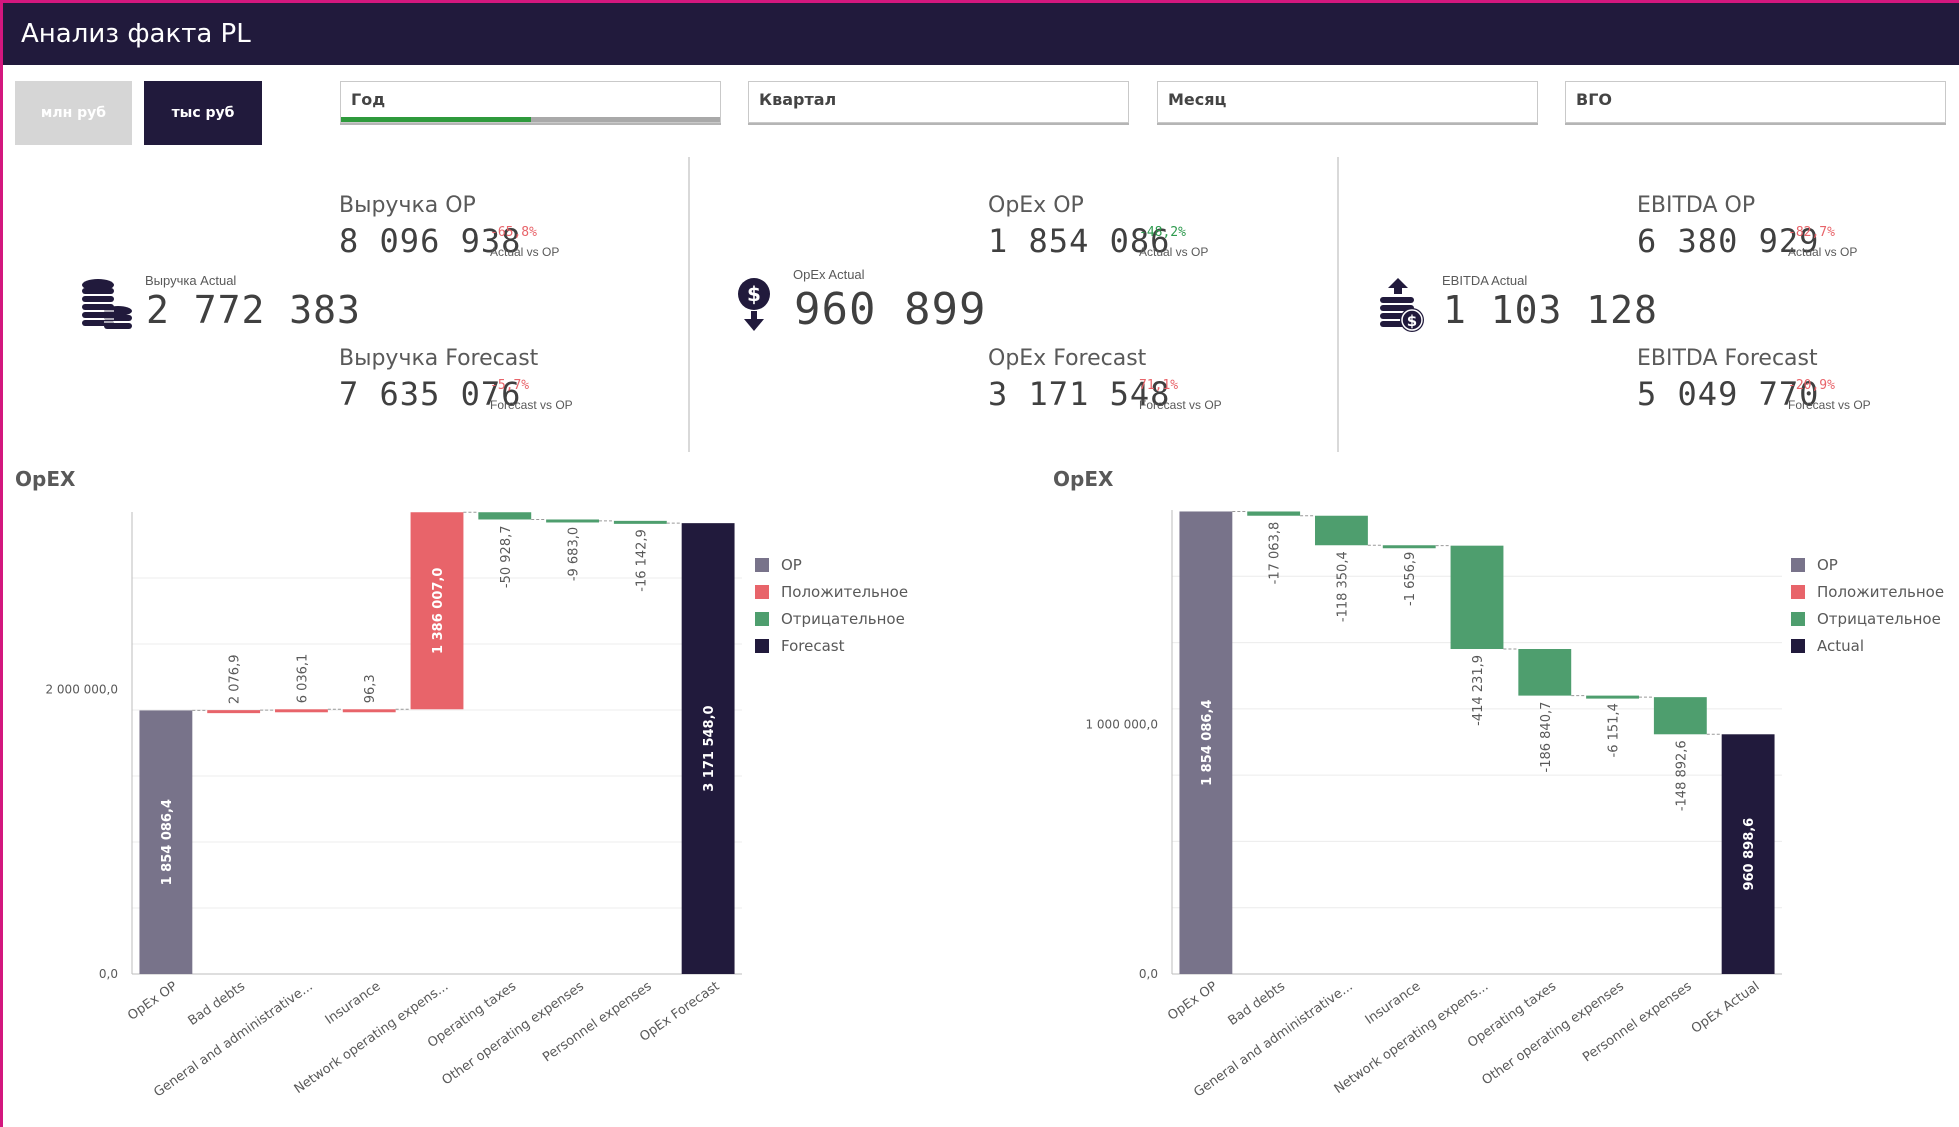 This screenshot has width=1959, height=1127. What do you see at coordinates (1148, 974) in the screenshot?
I see `y-tick-label: 0,0` at bounding box center [1148, 974].